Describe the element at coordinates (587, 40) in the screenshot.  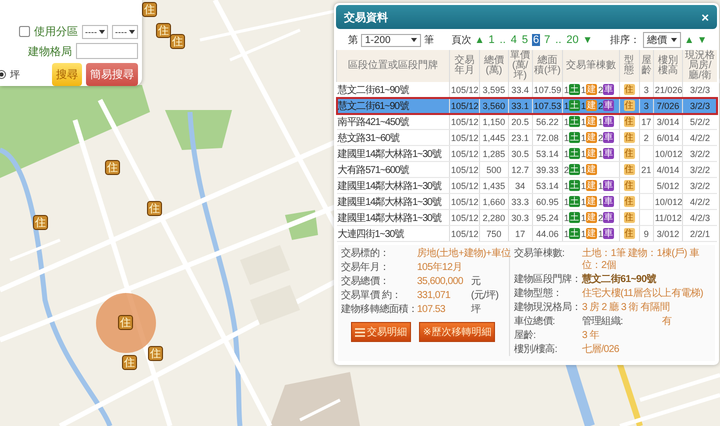
I see `next-page-button: ▼` at that location.